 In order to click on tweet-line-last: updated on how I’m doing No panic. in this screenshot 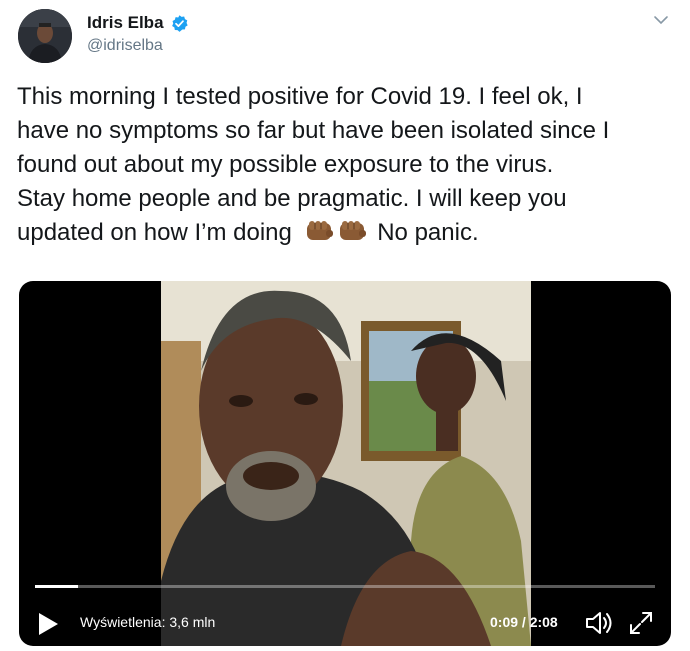, I will do `click(347, 233)`.